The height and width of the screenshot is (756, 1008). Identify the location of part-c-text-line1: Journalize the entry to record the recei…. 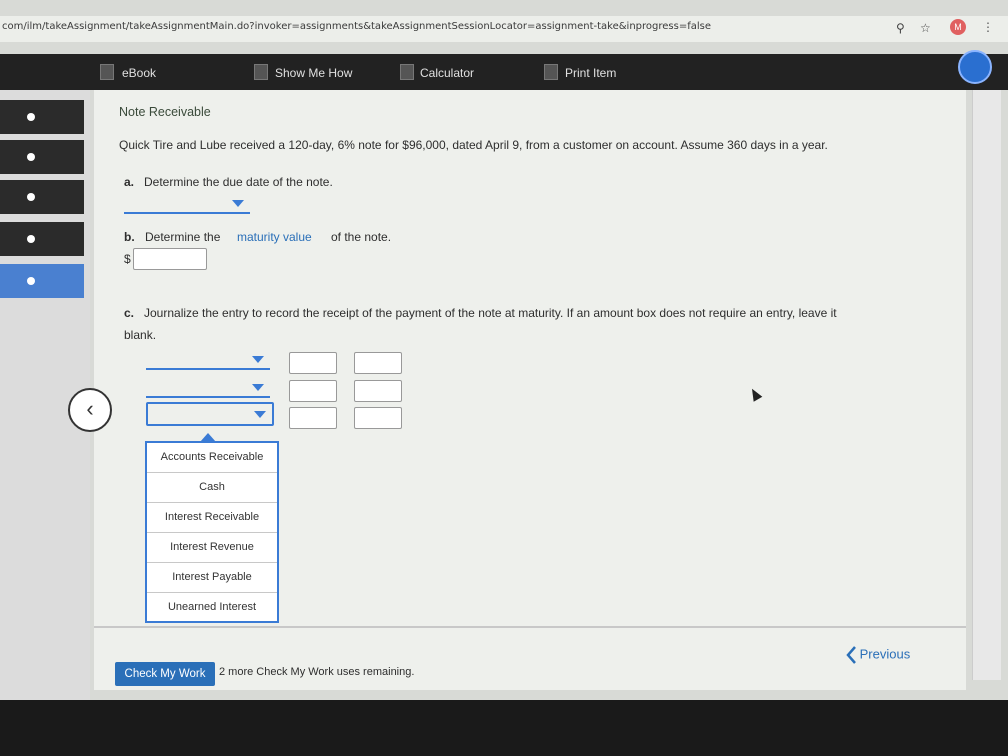
(490, 313).